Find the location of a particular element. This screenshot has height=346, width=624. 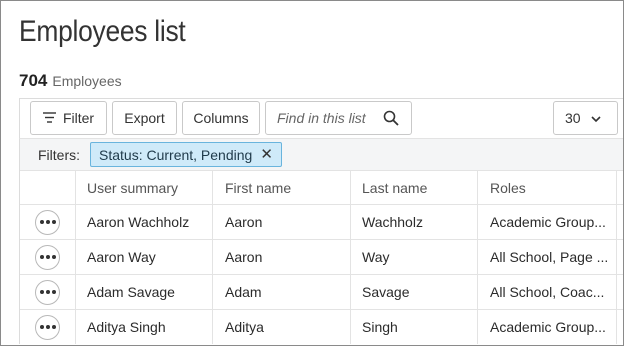

list-toolbar: Filter Export Columns 30 is located at coordinates (321, 118).